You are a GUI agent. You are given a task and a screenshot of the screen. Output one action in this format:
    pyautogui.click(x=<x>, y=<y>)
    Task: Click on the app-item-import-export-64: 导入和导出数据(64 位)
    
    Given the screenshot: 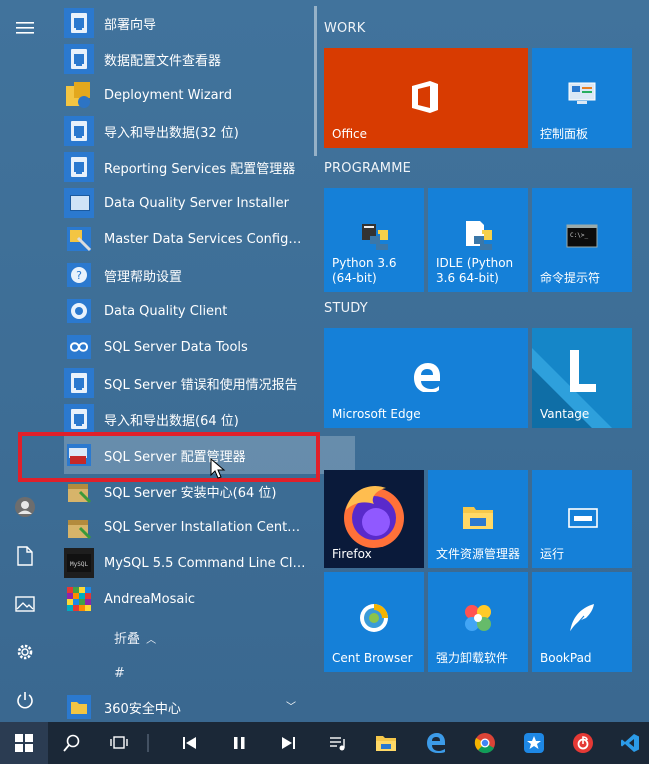 What is the action you would take?
    pyautogui.click(x=192, y=419)
    